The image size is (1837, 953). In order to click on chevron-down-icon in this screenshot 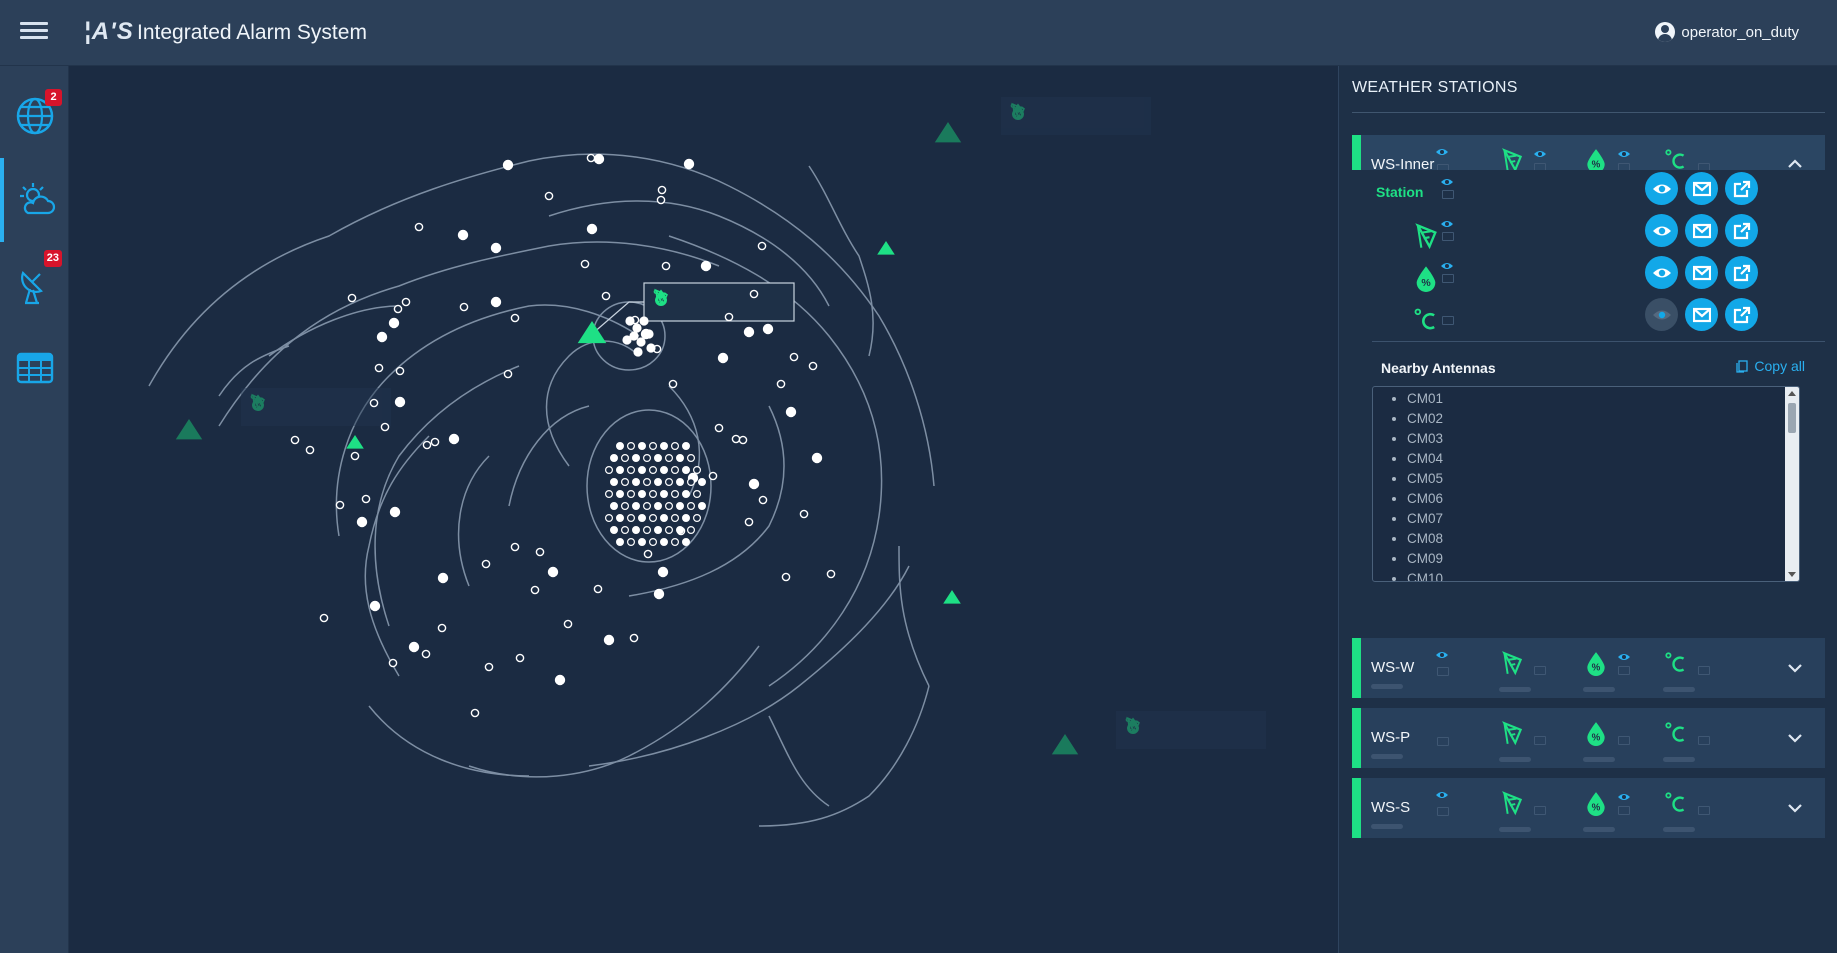, I will do `click(1795, 807)`.